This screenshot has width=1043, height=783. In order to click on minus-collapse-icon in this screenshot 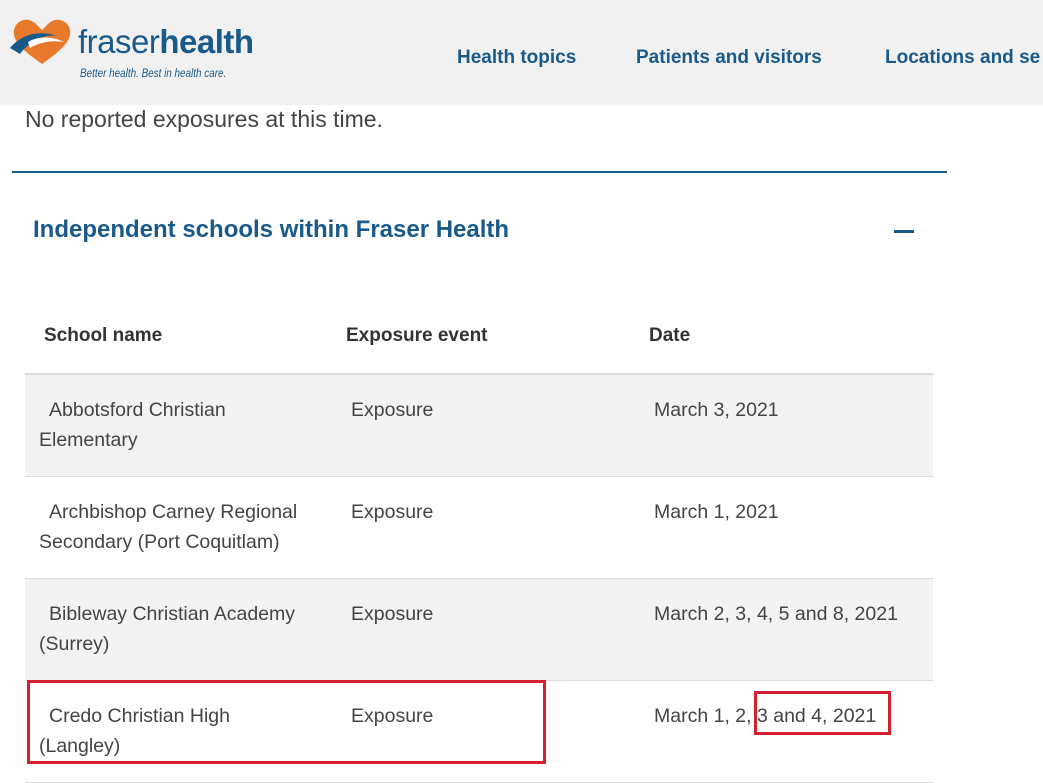, I will do `click(905, 232)`.